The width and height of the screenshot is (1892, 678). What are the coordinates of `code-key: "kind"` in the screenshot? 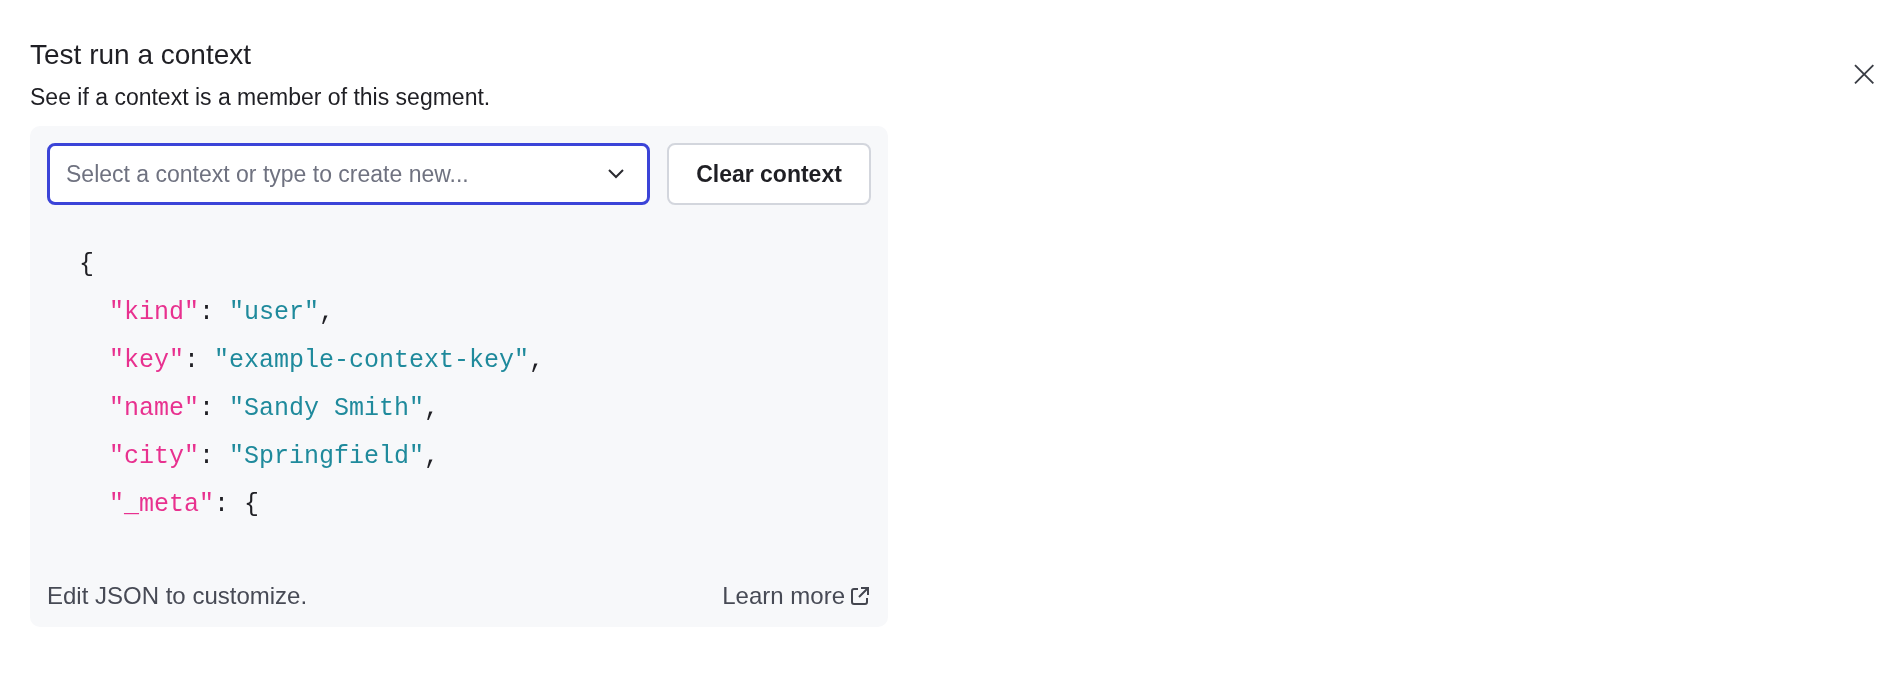 It's located at (154, 312).